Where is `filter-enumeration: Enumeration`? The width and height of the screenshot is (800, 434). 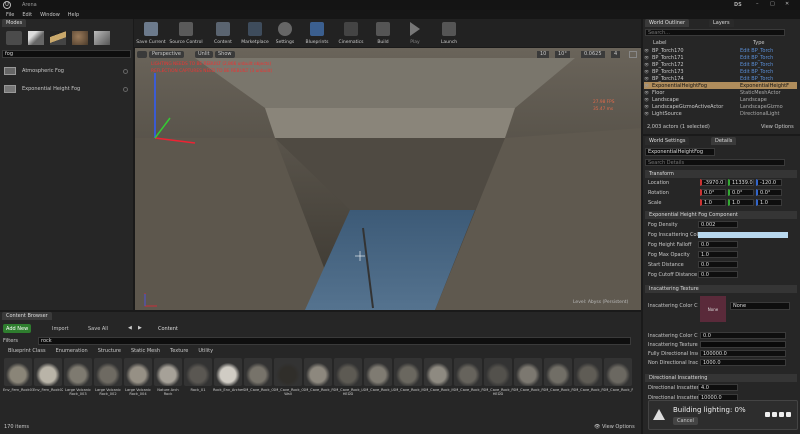 filter-enumeration: Enumeration is located at coordinates (72, 351).